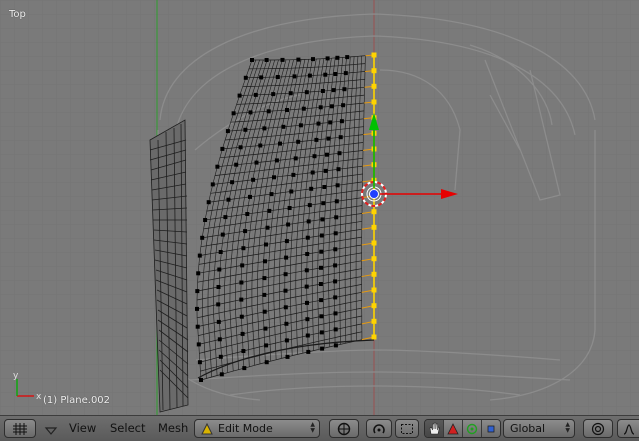  I want to click on collapse-menus-button, so click(51, 428).